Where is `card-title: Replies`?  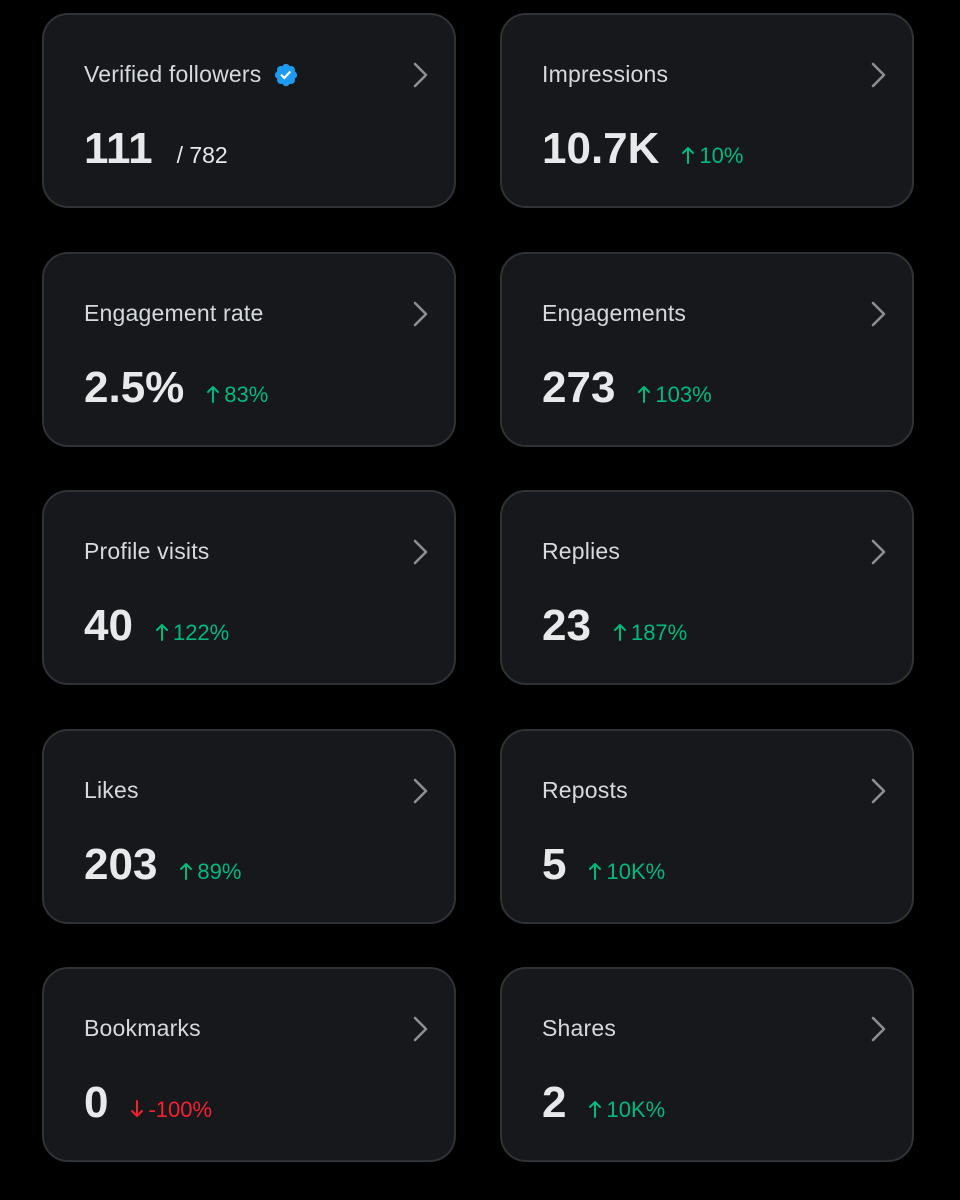
card-title: Replies is located at coordinates (581, 551).